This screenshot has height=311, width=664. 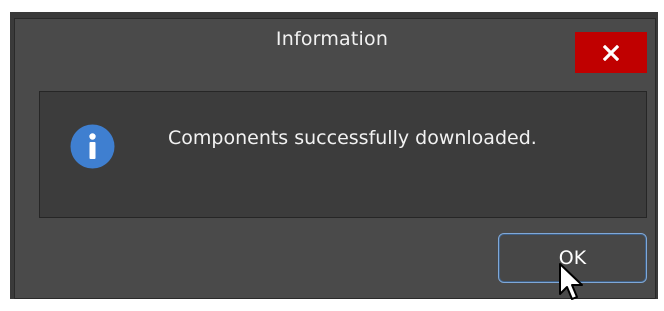 I want to click on ok-button-label: OK, so click(x=572, y=258).